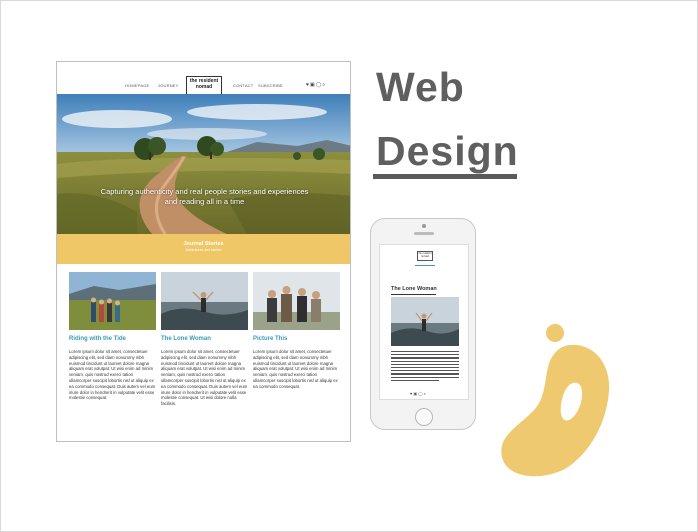 This screenshot has height=532, width=698. I want to click on phone-camera, so click(424, 226).